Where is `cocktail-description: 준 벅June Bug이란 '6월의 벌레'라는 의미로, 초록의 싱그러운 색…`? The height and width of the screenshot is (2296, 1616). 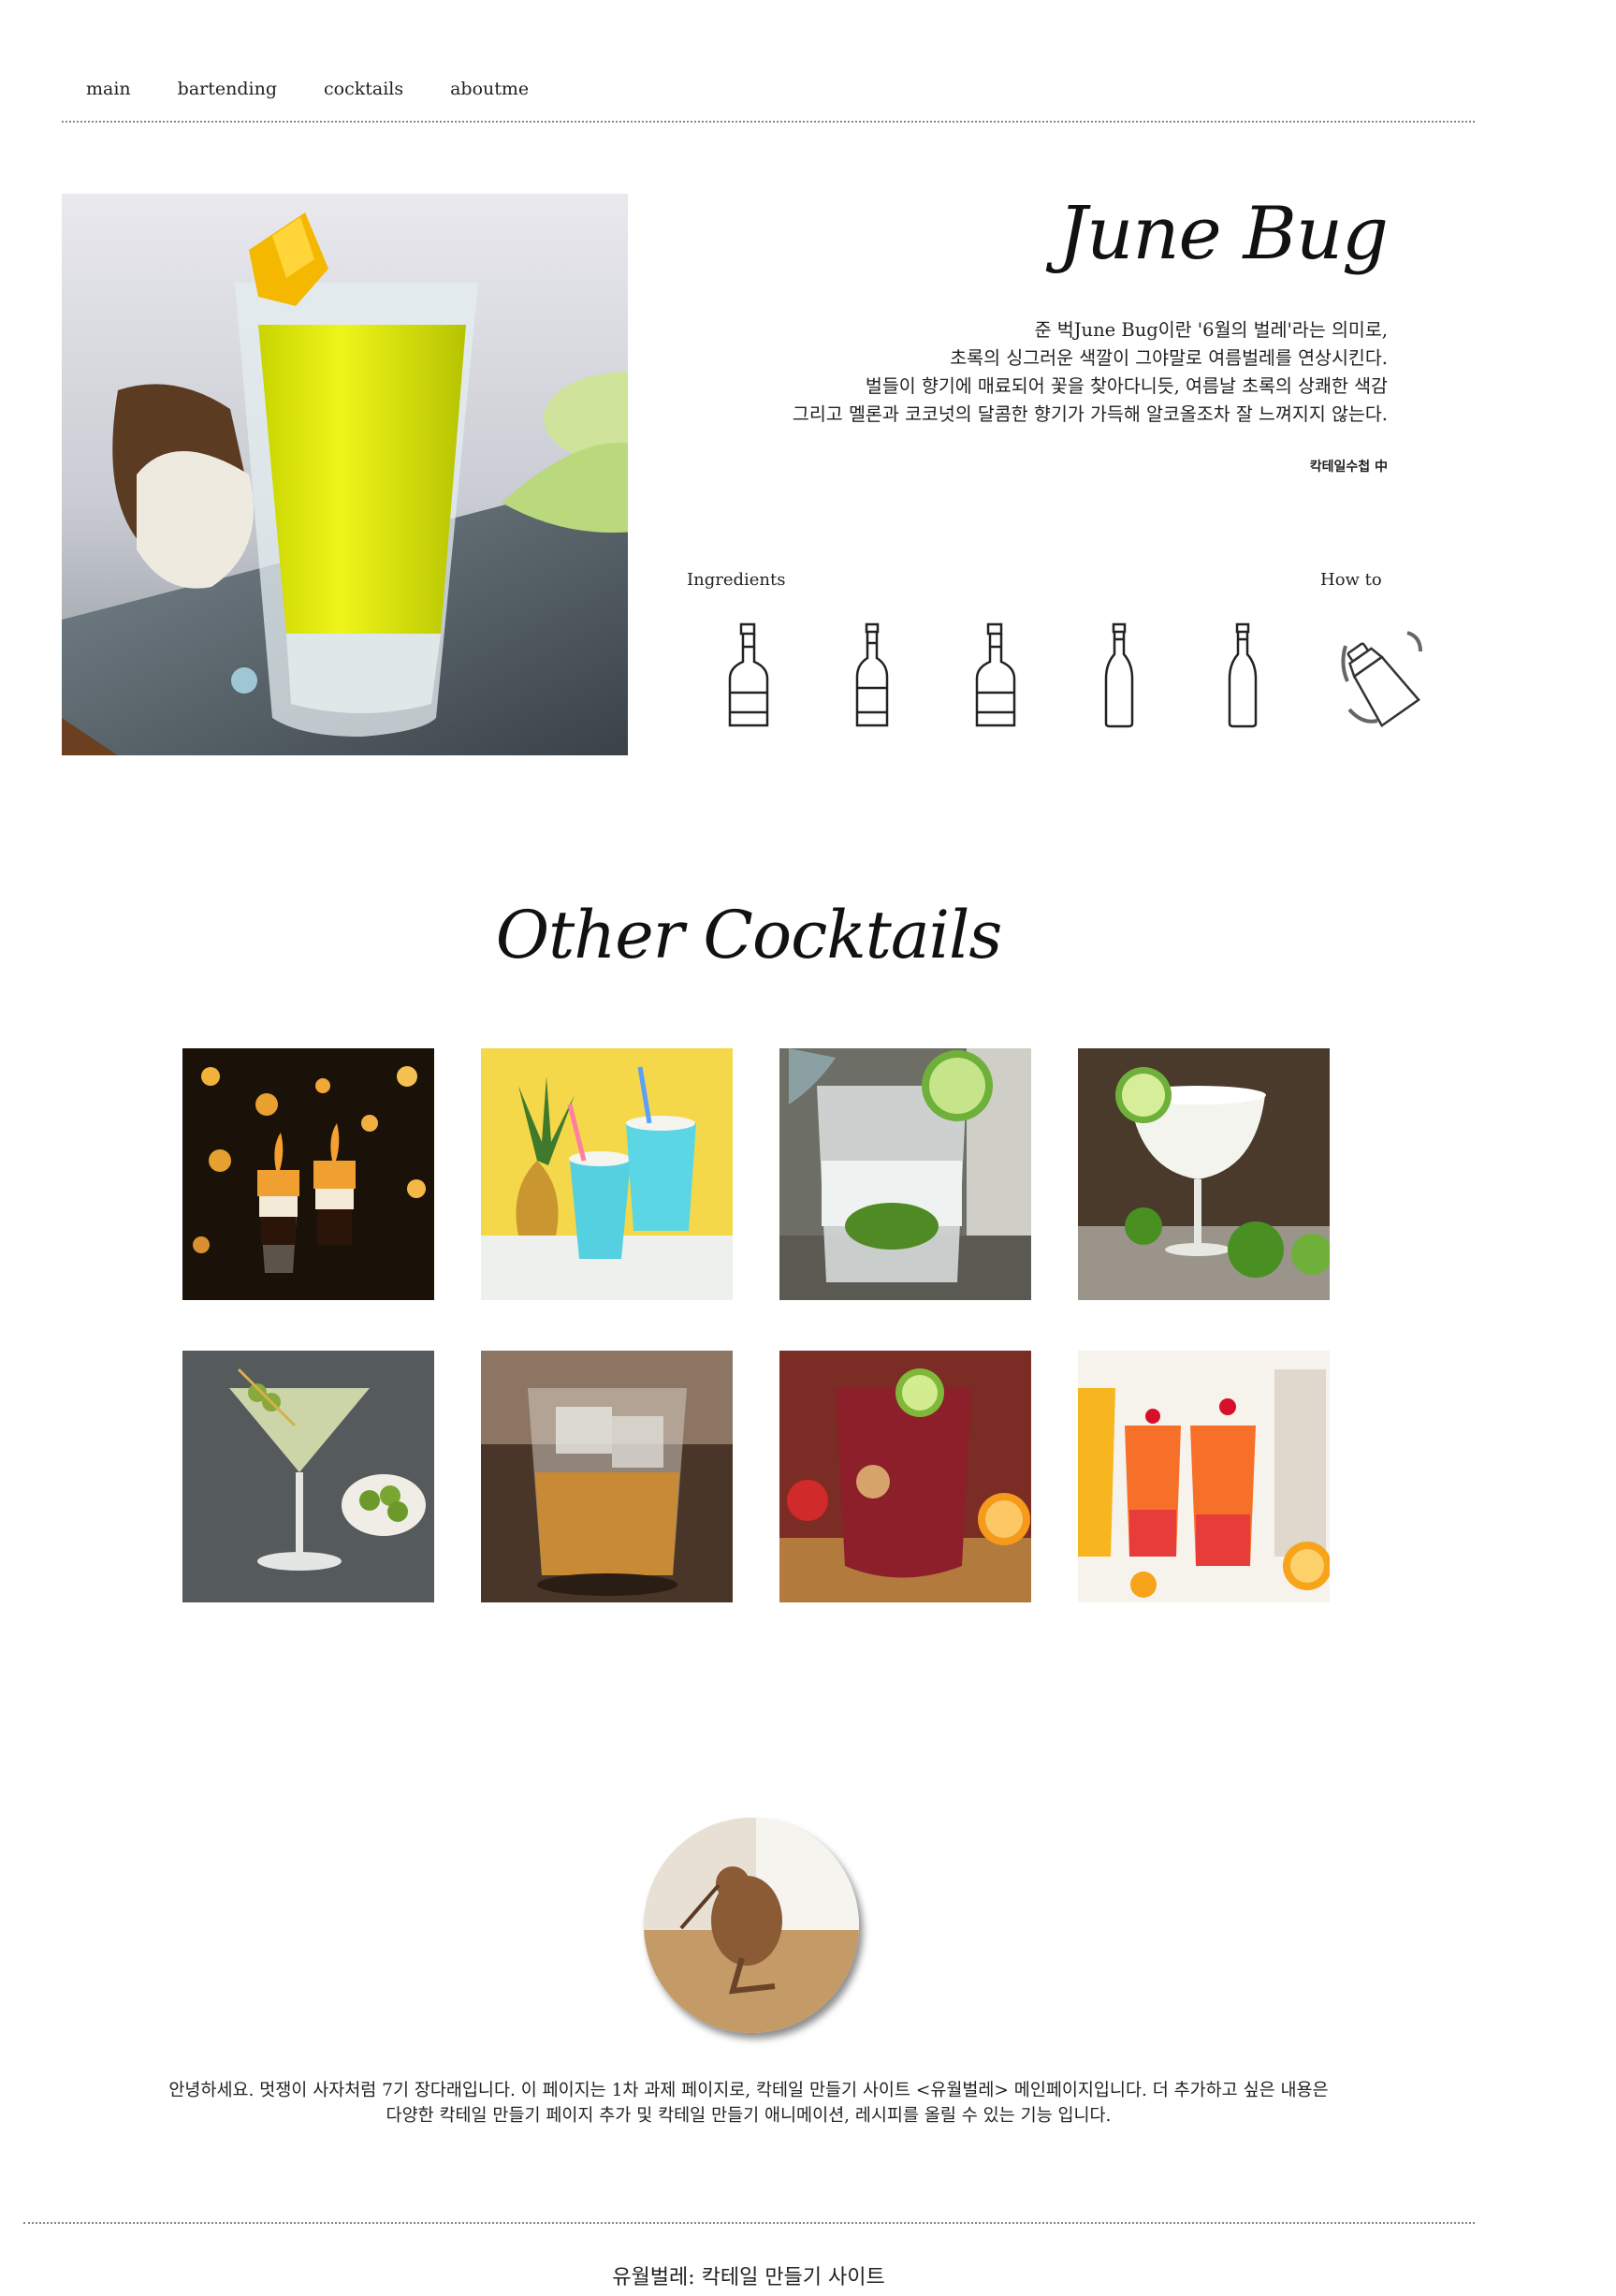 cocktail-description: 준 벅June Bug이란 '6월의 벌레'라는 의미로, 초록의 싱그러운 색… is located at coordinates (1032, 373).